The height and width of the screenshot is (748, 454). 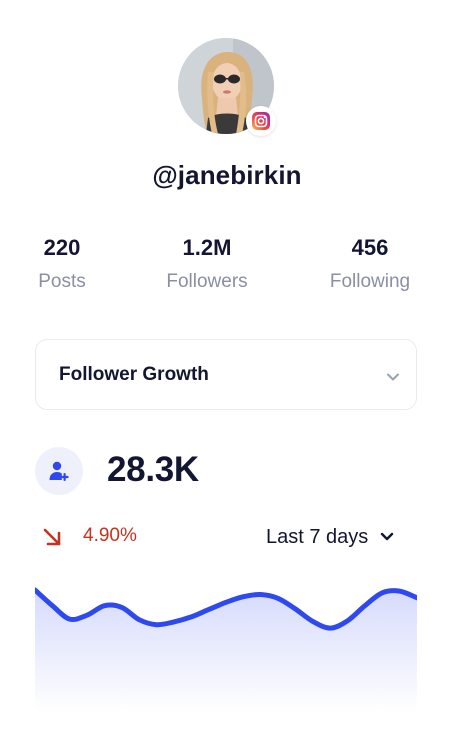 I want to click on stat-following: 456 Following, so click(x=370, y=264).